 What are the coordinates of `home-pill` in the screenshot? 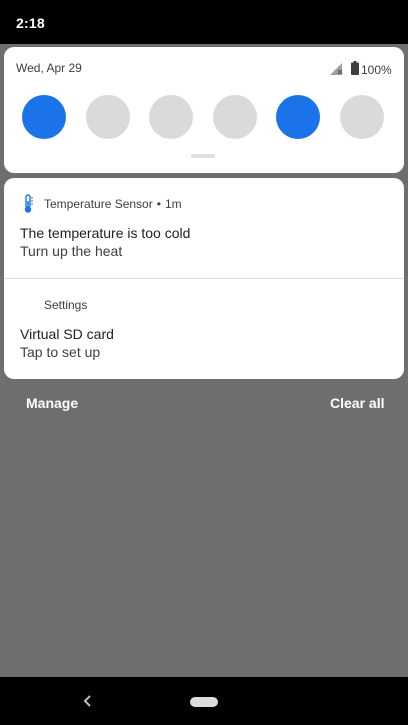 It's located at (204, 702).